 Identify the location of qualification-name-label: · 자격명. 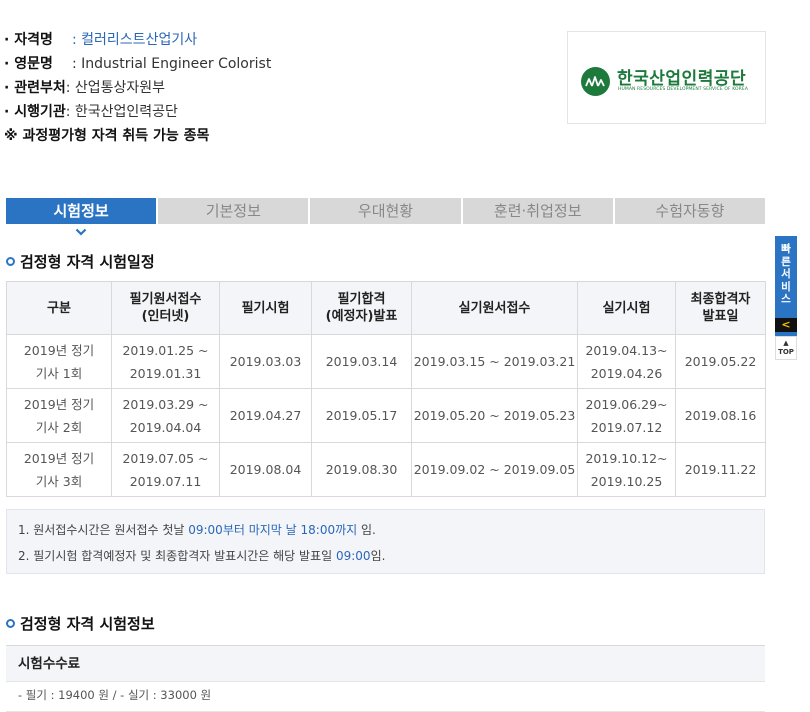
(28, 40).